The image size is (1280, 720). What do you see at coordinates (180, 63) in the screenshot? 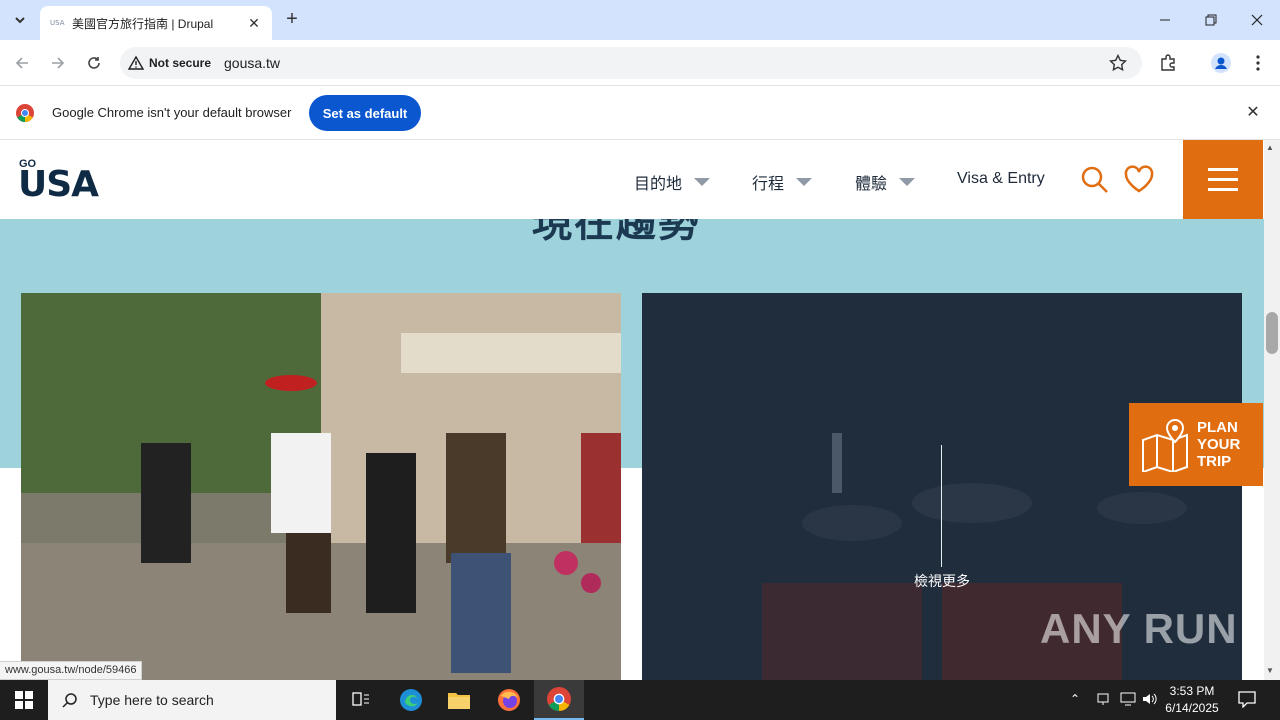
I see `security-label: Not secure` at bounding box center [180, 63].